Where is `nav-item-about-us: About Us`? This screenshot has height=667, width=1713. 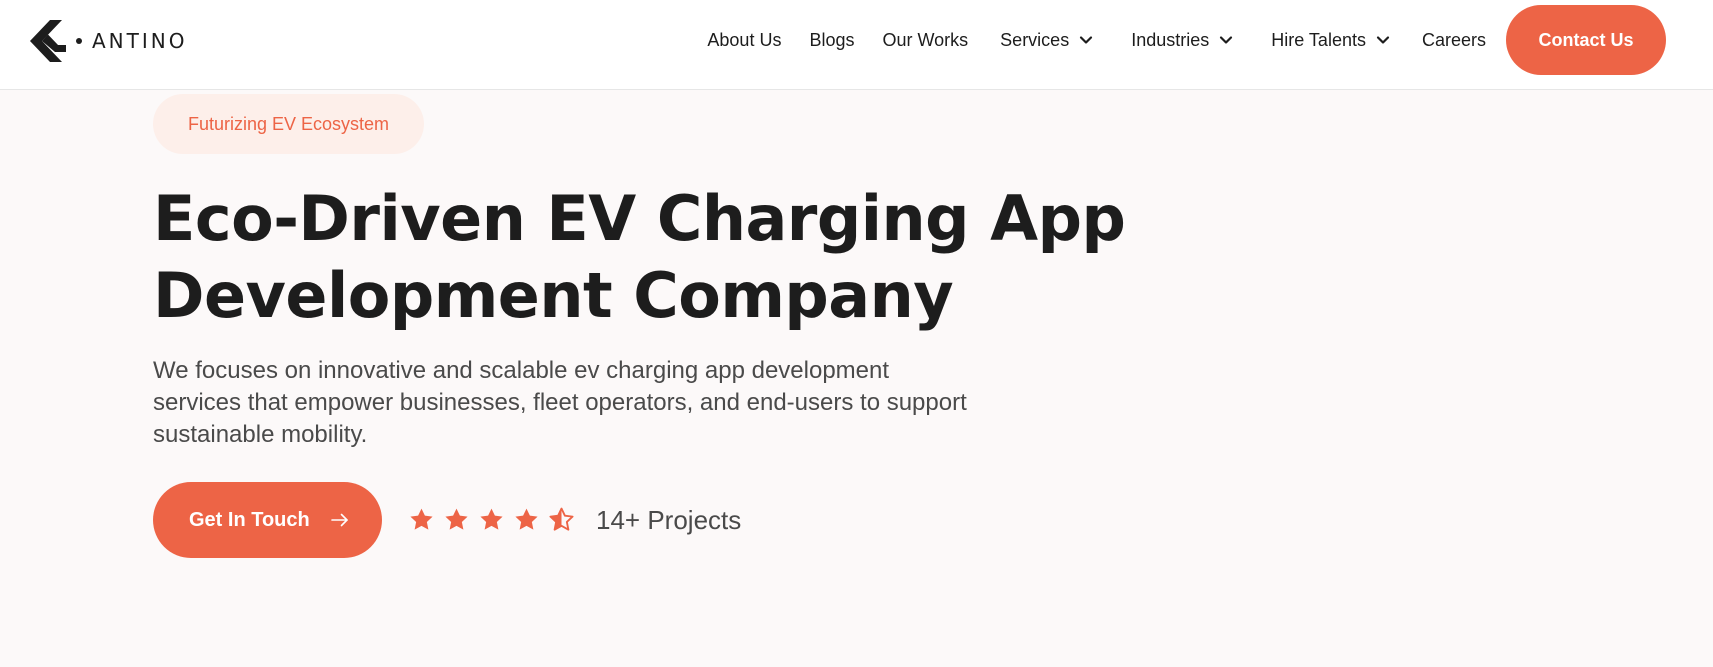
nav-item-about-us: About Us is located at coordinates (744, 40).